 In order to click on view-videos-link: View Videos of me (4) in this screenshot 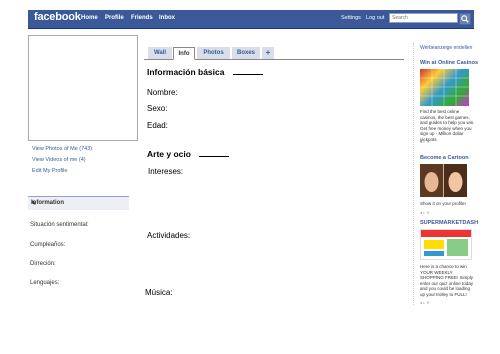, I will do `click(59, 160)`.